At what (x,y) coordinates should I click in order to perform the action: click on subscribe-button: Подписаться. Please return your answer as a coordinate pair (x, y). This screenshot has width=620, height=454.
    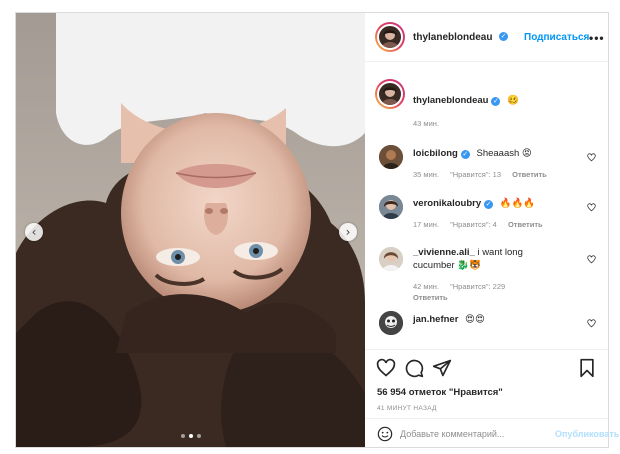
    Looking at the image, I should click on (556, 37).